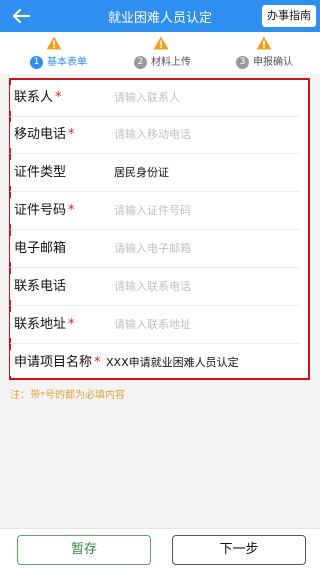 The width and height of the screenshot is (320, 569). Describe the element at coordinates (289, 16) in the screenshot. I see `guide-button: 办事指南` at that location.